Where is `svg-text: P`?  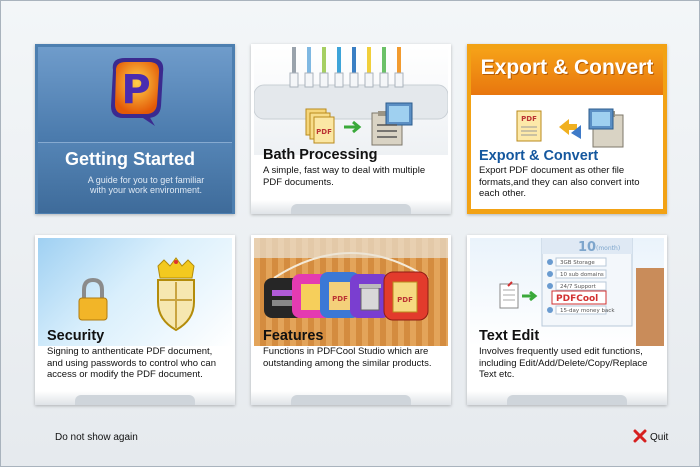 svg-text: P is located at coordinates (135, 90).